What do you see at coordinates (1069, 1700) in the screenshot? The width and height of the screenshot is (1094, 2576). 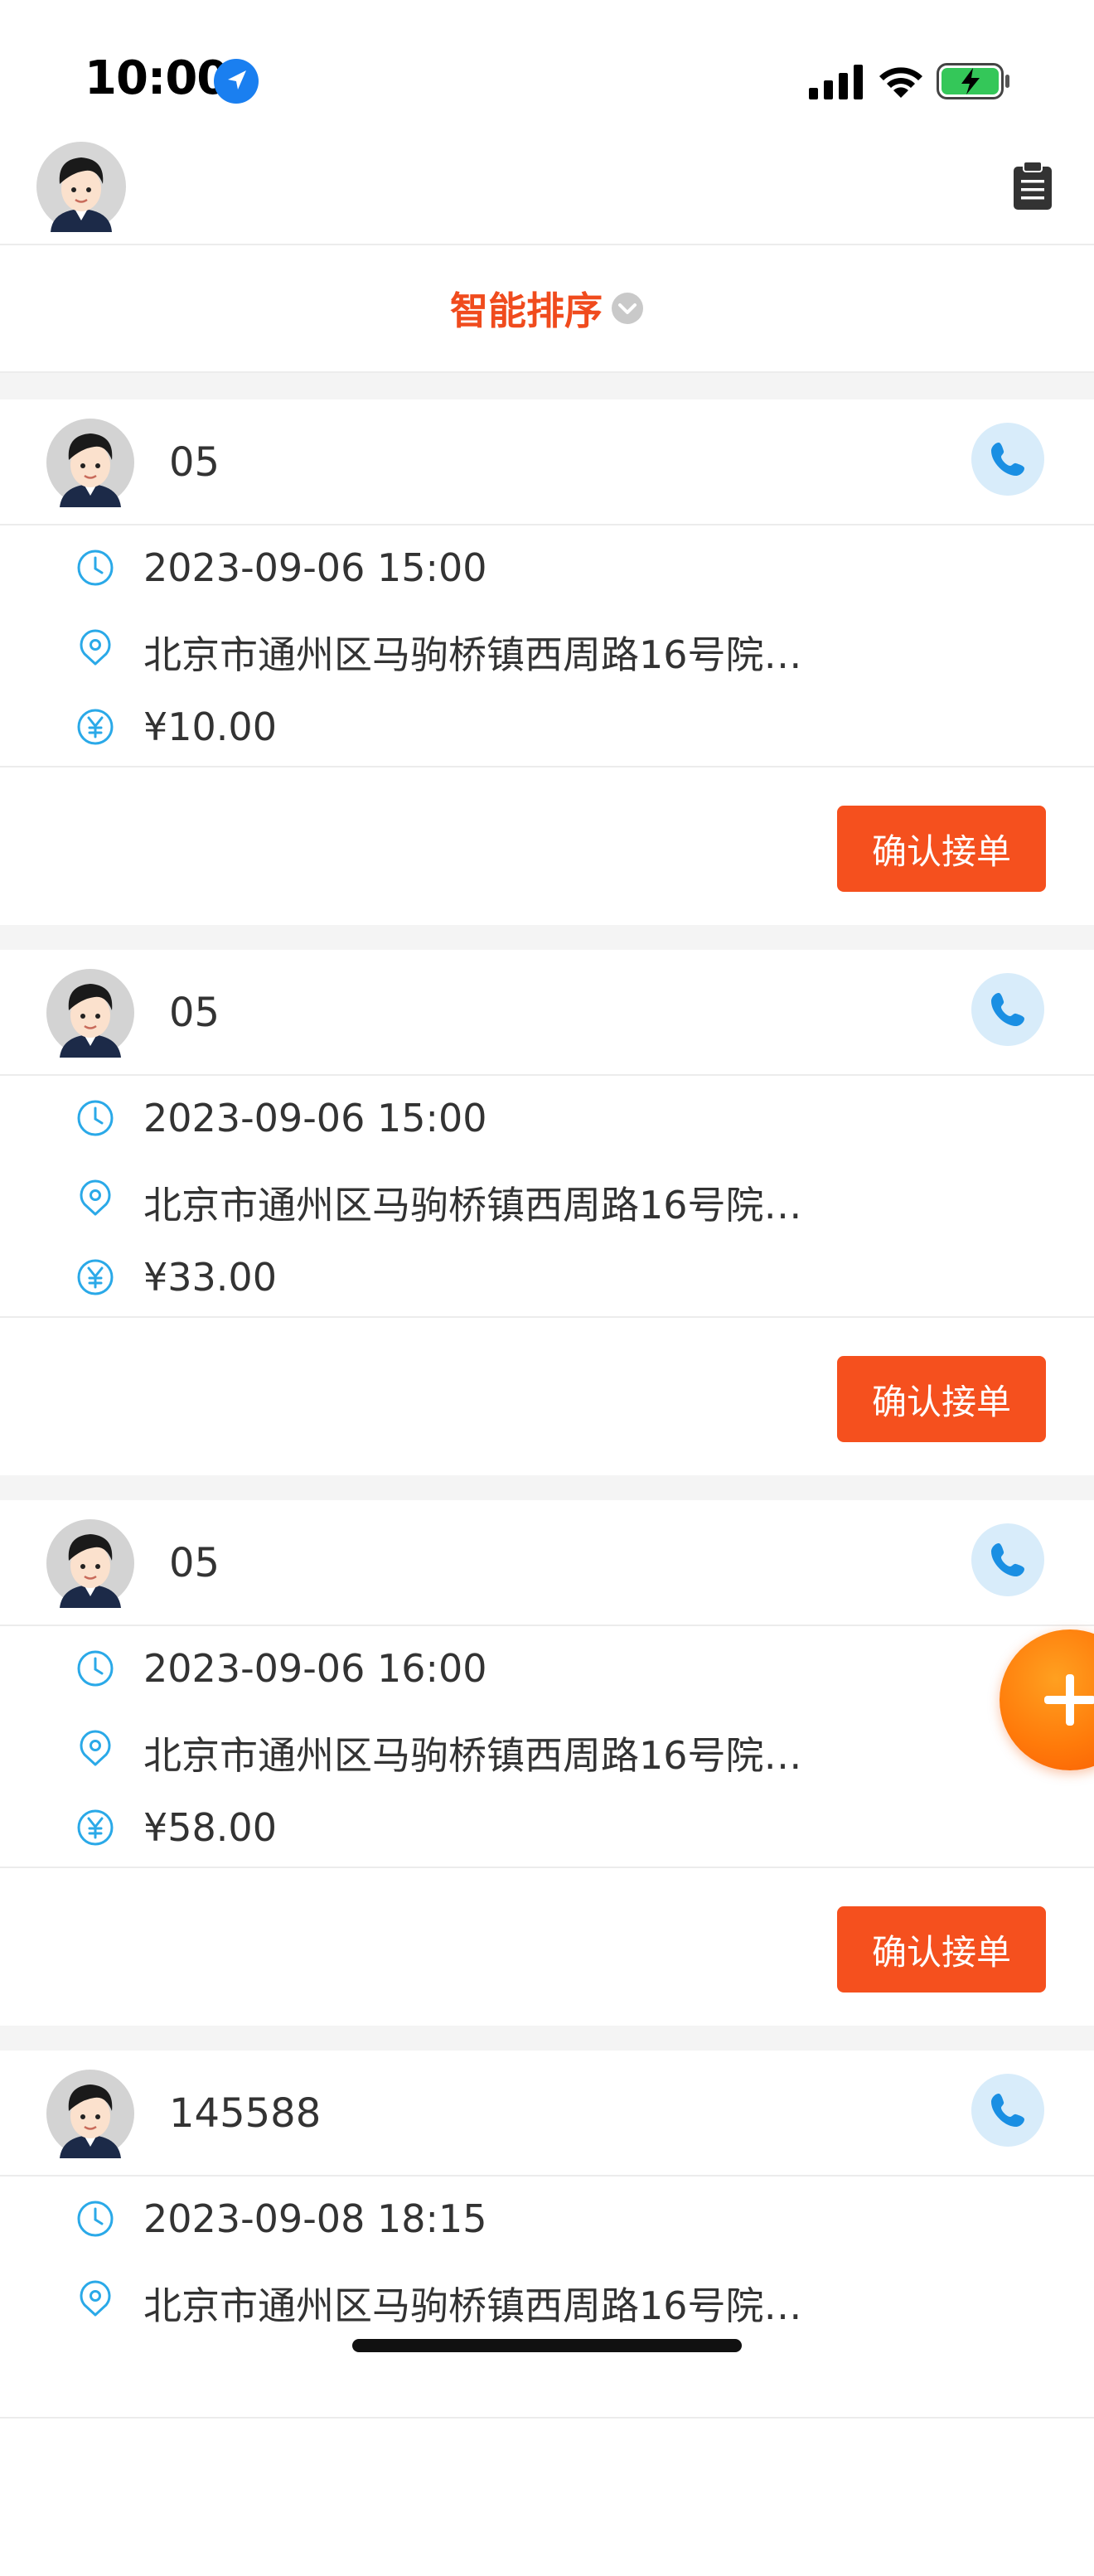 I see `plus-icon` at bounding box center [1069, 1700].